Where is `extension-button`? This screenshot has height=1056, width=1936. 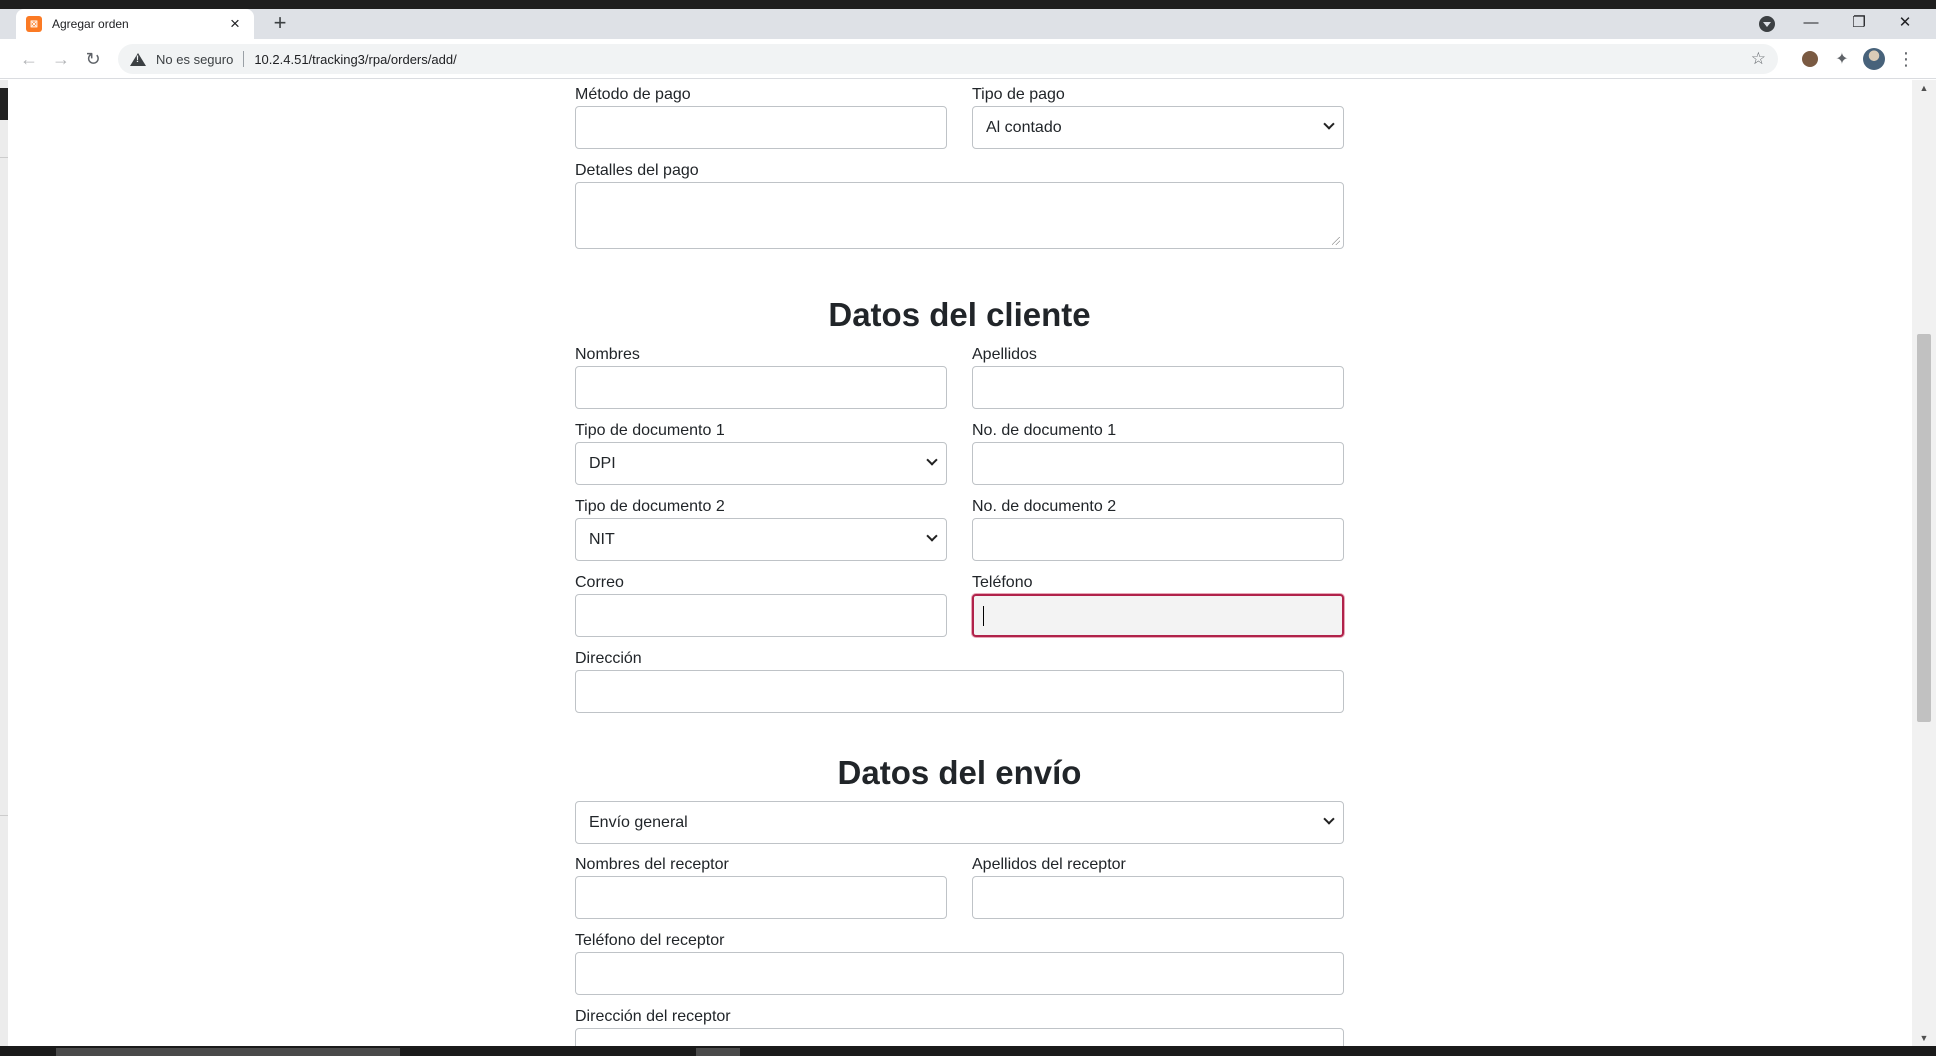 extension-button is located at coordinates (1810, 59).